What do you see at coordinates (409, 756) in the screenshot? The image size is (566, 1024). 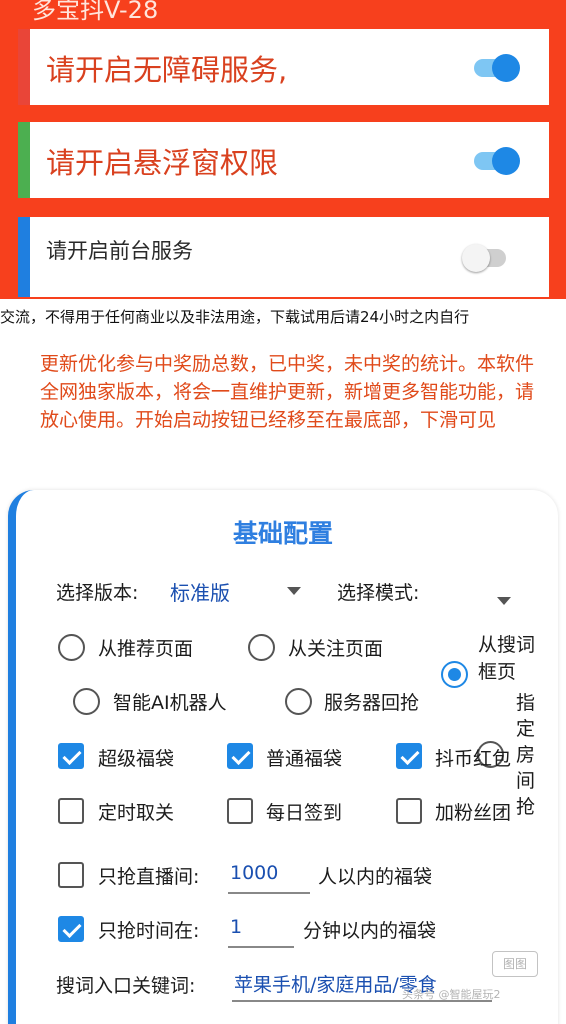 I see `checkbox-coin-redpacket` at bounding box center [409, 756].